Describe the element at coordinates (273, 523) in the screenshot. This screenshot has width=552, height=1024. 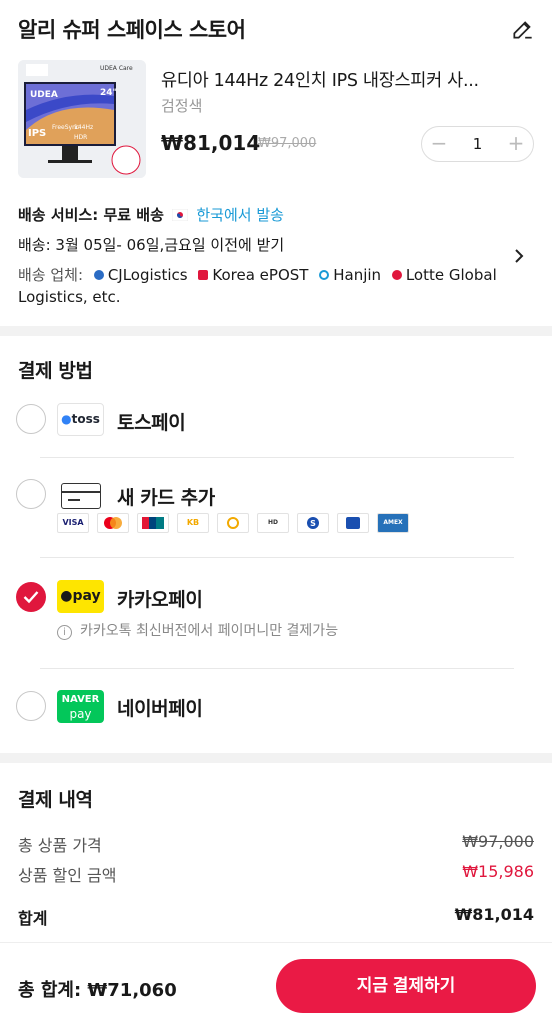
I see `hyundai-card-icon: HD` at that location.